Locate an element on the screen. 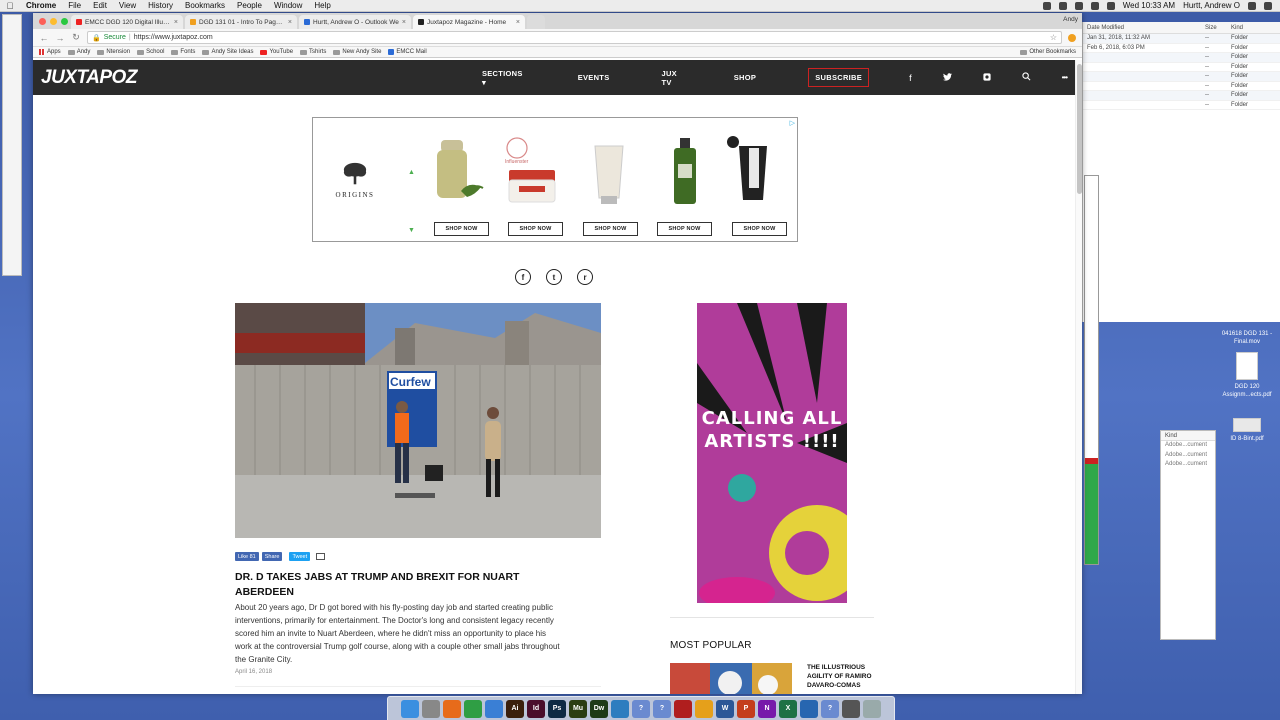  cloud-icon is located at coordinates (494, 708).